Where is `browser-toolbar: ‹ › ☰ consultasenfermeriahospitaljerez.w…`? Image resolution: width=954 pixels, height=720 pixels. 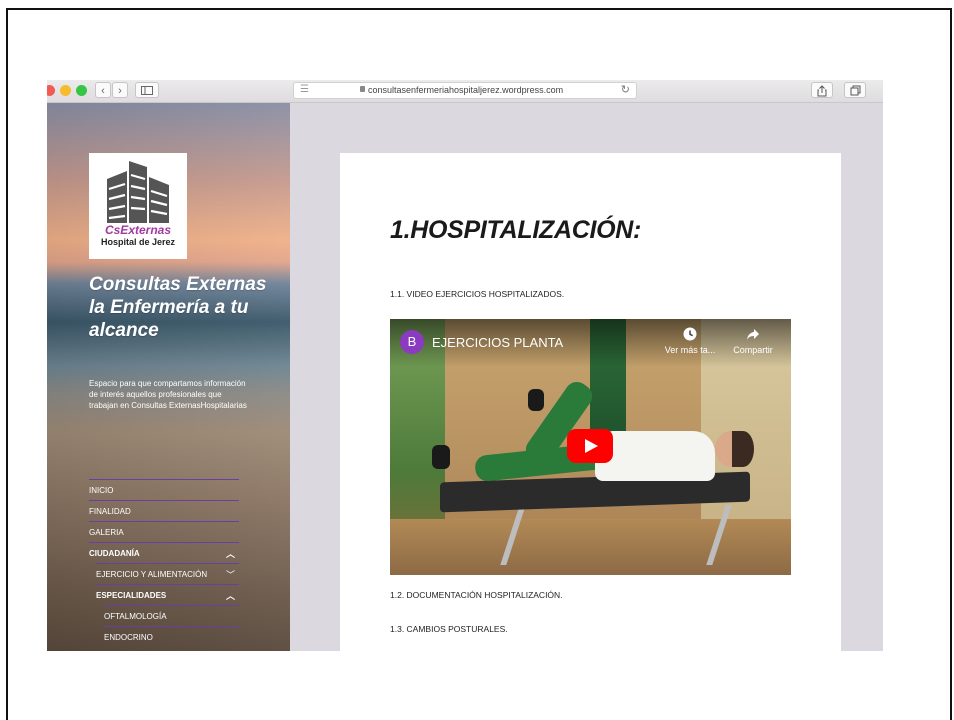 browser-toolbar: ‹ › ☰ consultasenfermeriahospitaljerez.w… is located at coordinates (465, 91).